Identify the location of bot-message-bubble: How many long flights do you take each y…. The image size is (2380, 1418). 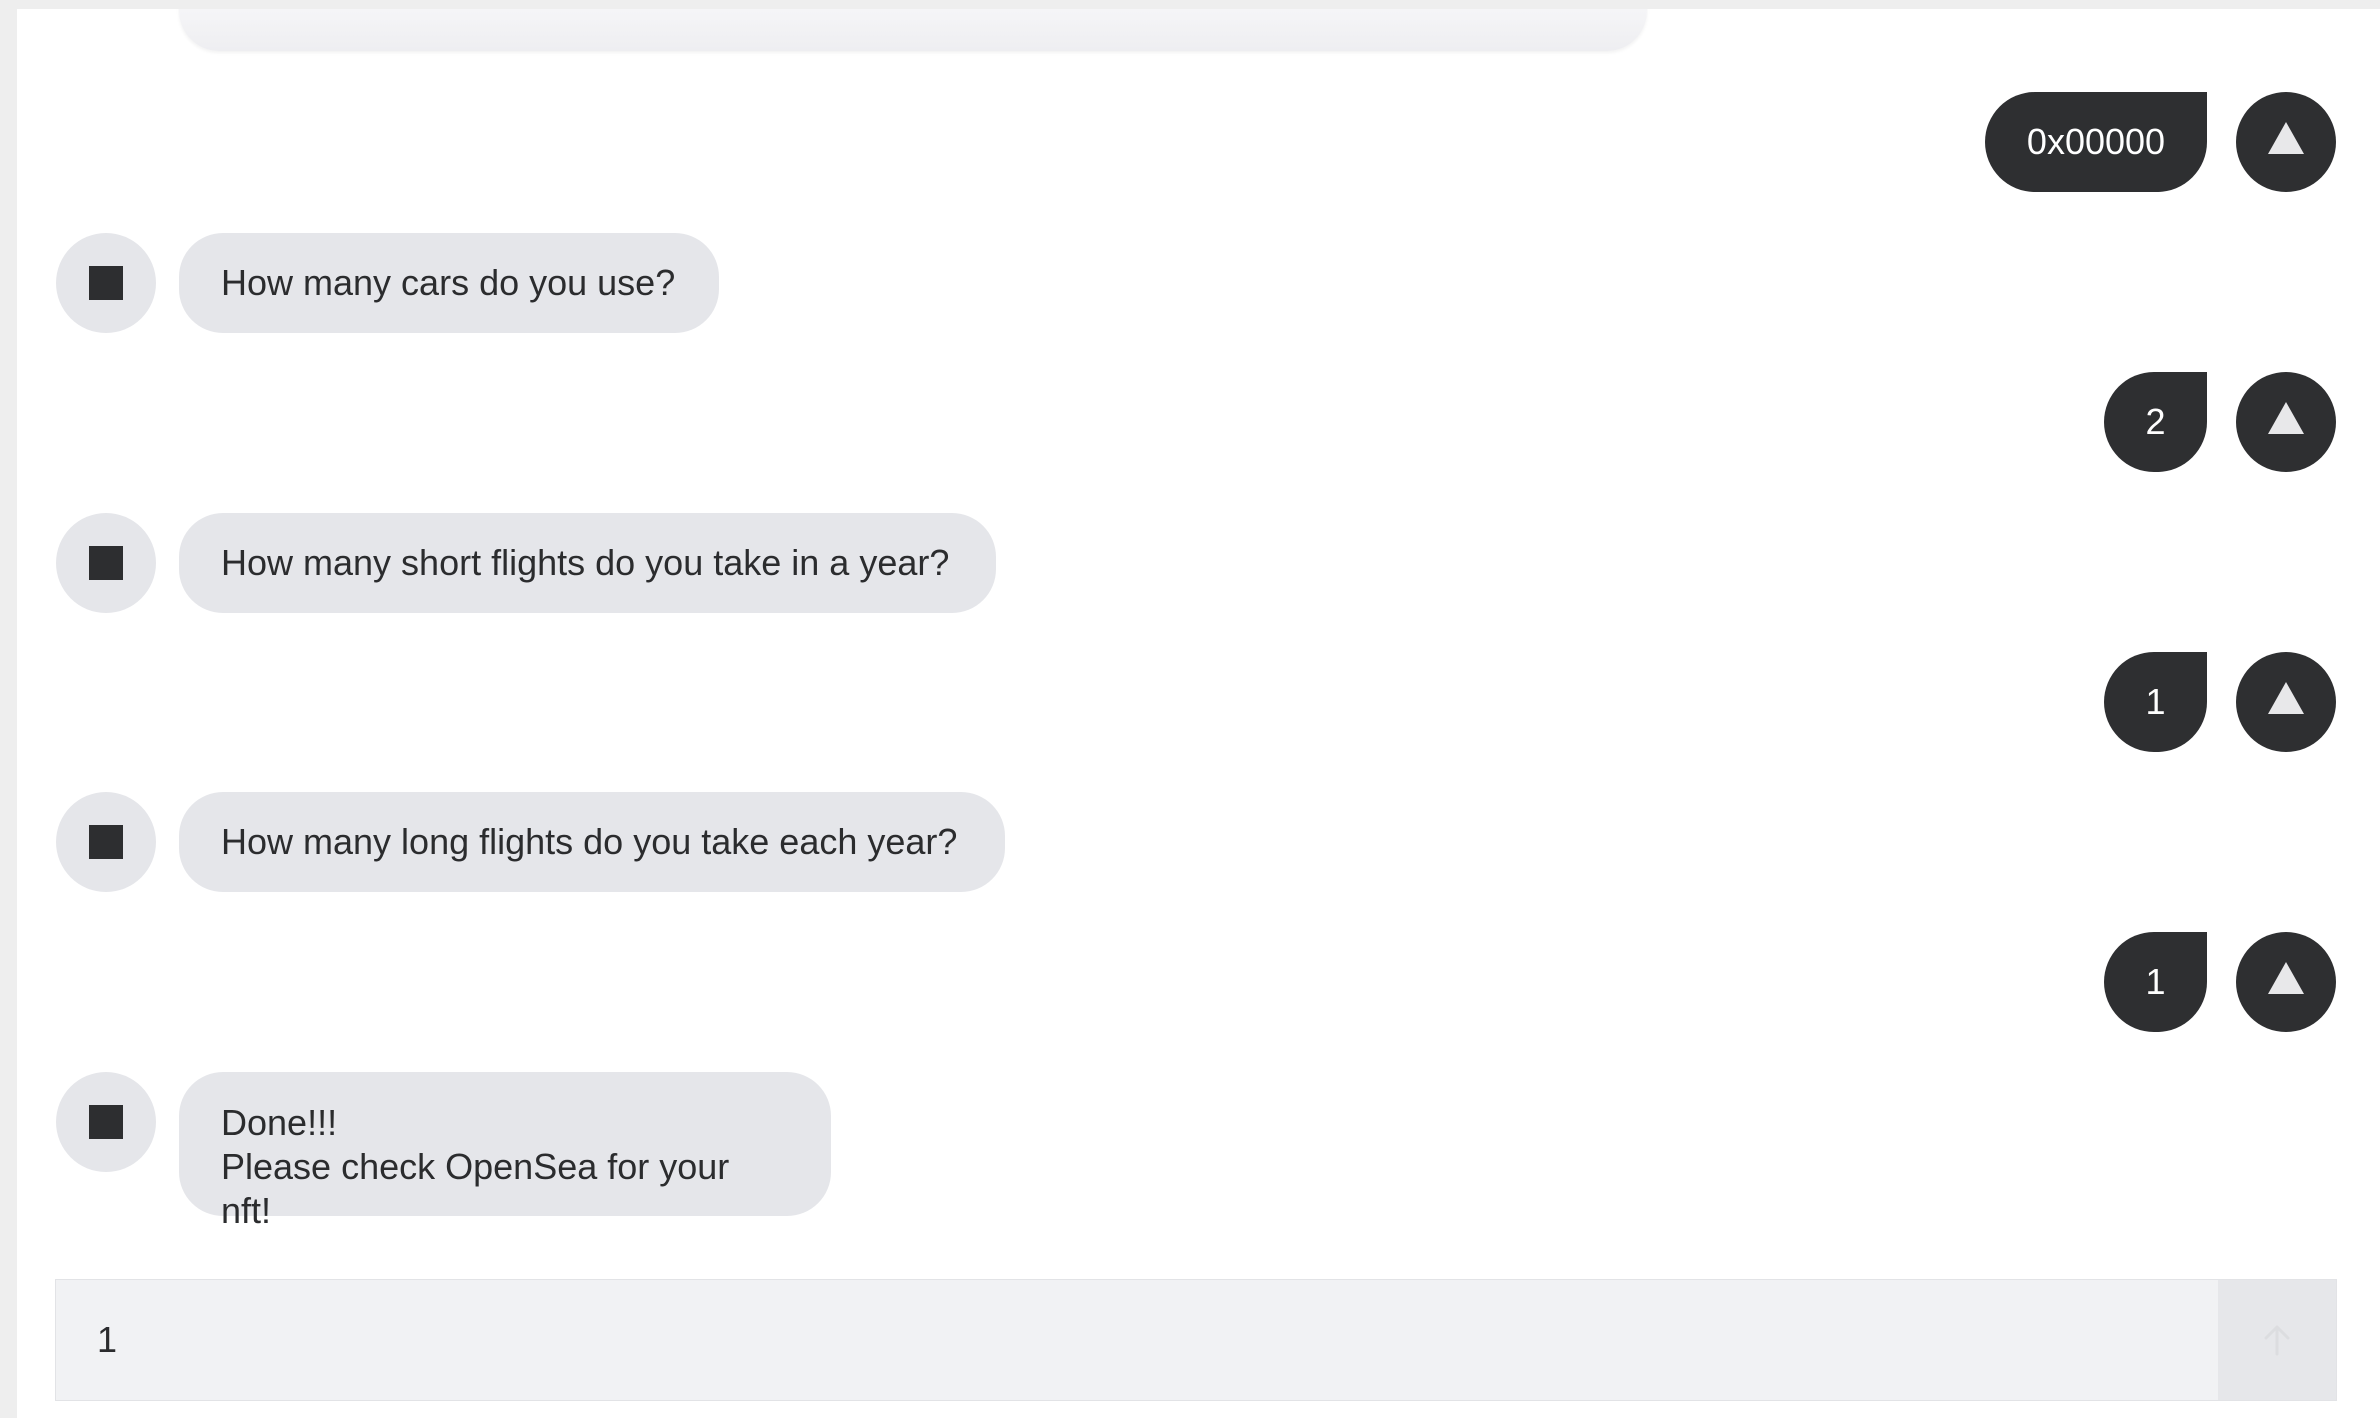
(592, 842).